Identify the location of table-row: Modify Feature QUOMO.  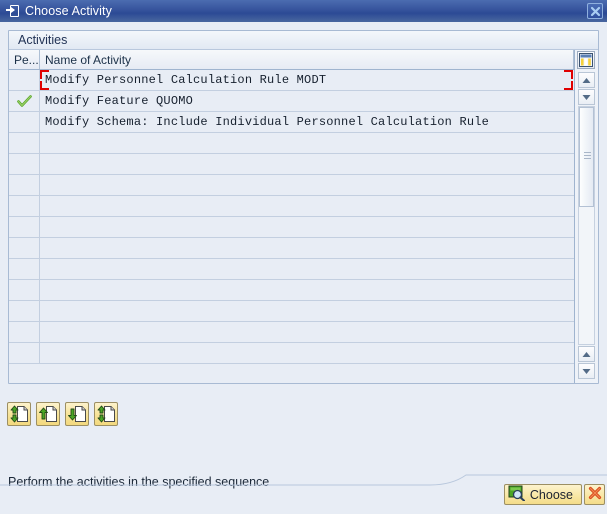
(291, 101).